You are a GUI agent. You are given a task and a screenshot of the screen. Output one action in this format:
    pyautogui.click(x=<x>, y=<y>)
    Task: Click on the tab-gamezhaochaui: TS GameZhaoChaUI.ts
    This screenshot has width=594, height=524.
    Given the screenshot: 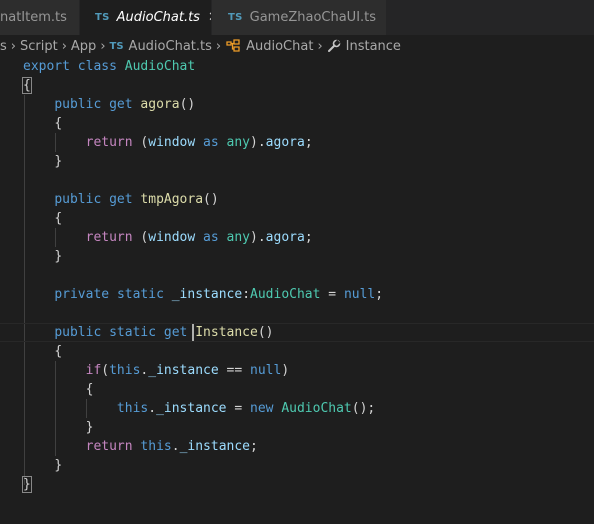 What is the action you would take?
    pyautogui.click(x=299, y=17)
    